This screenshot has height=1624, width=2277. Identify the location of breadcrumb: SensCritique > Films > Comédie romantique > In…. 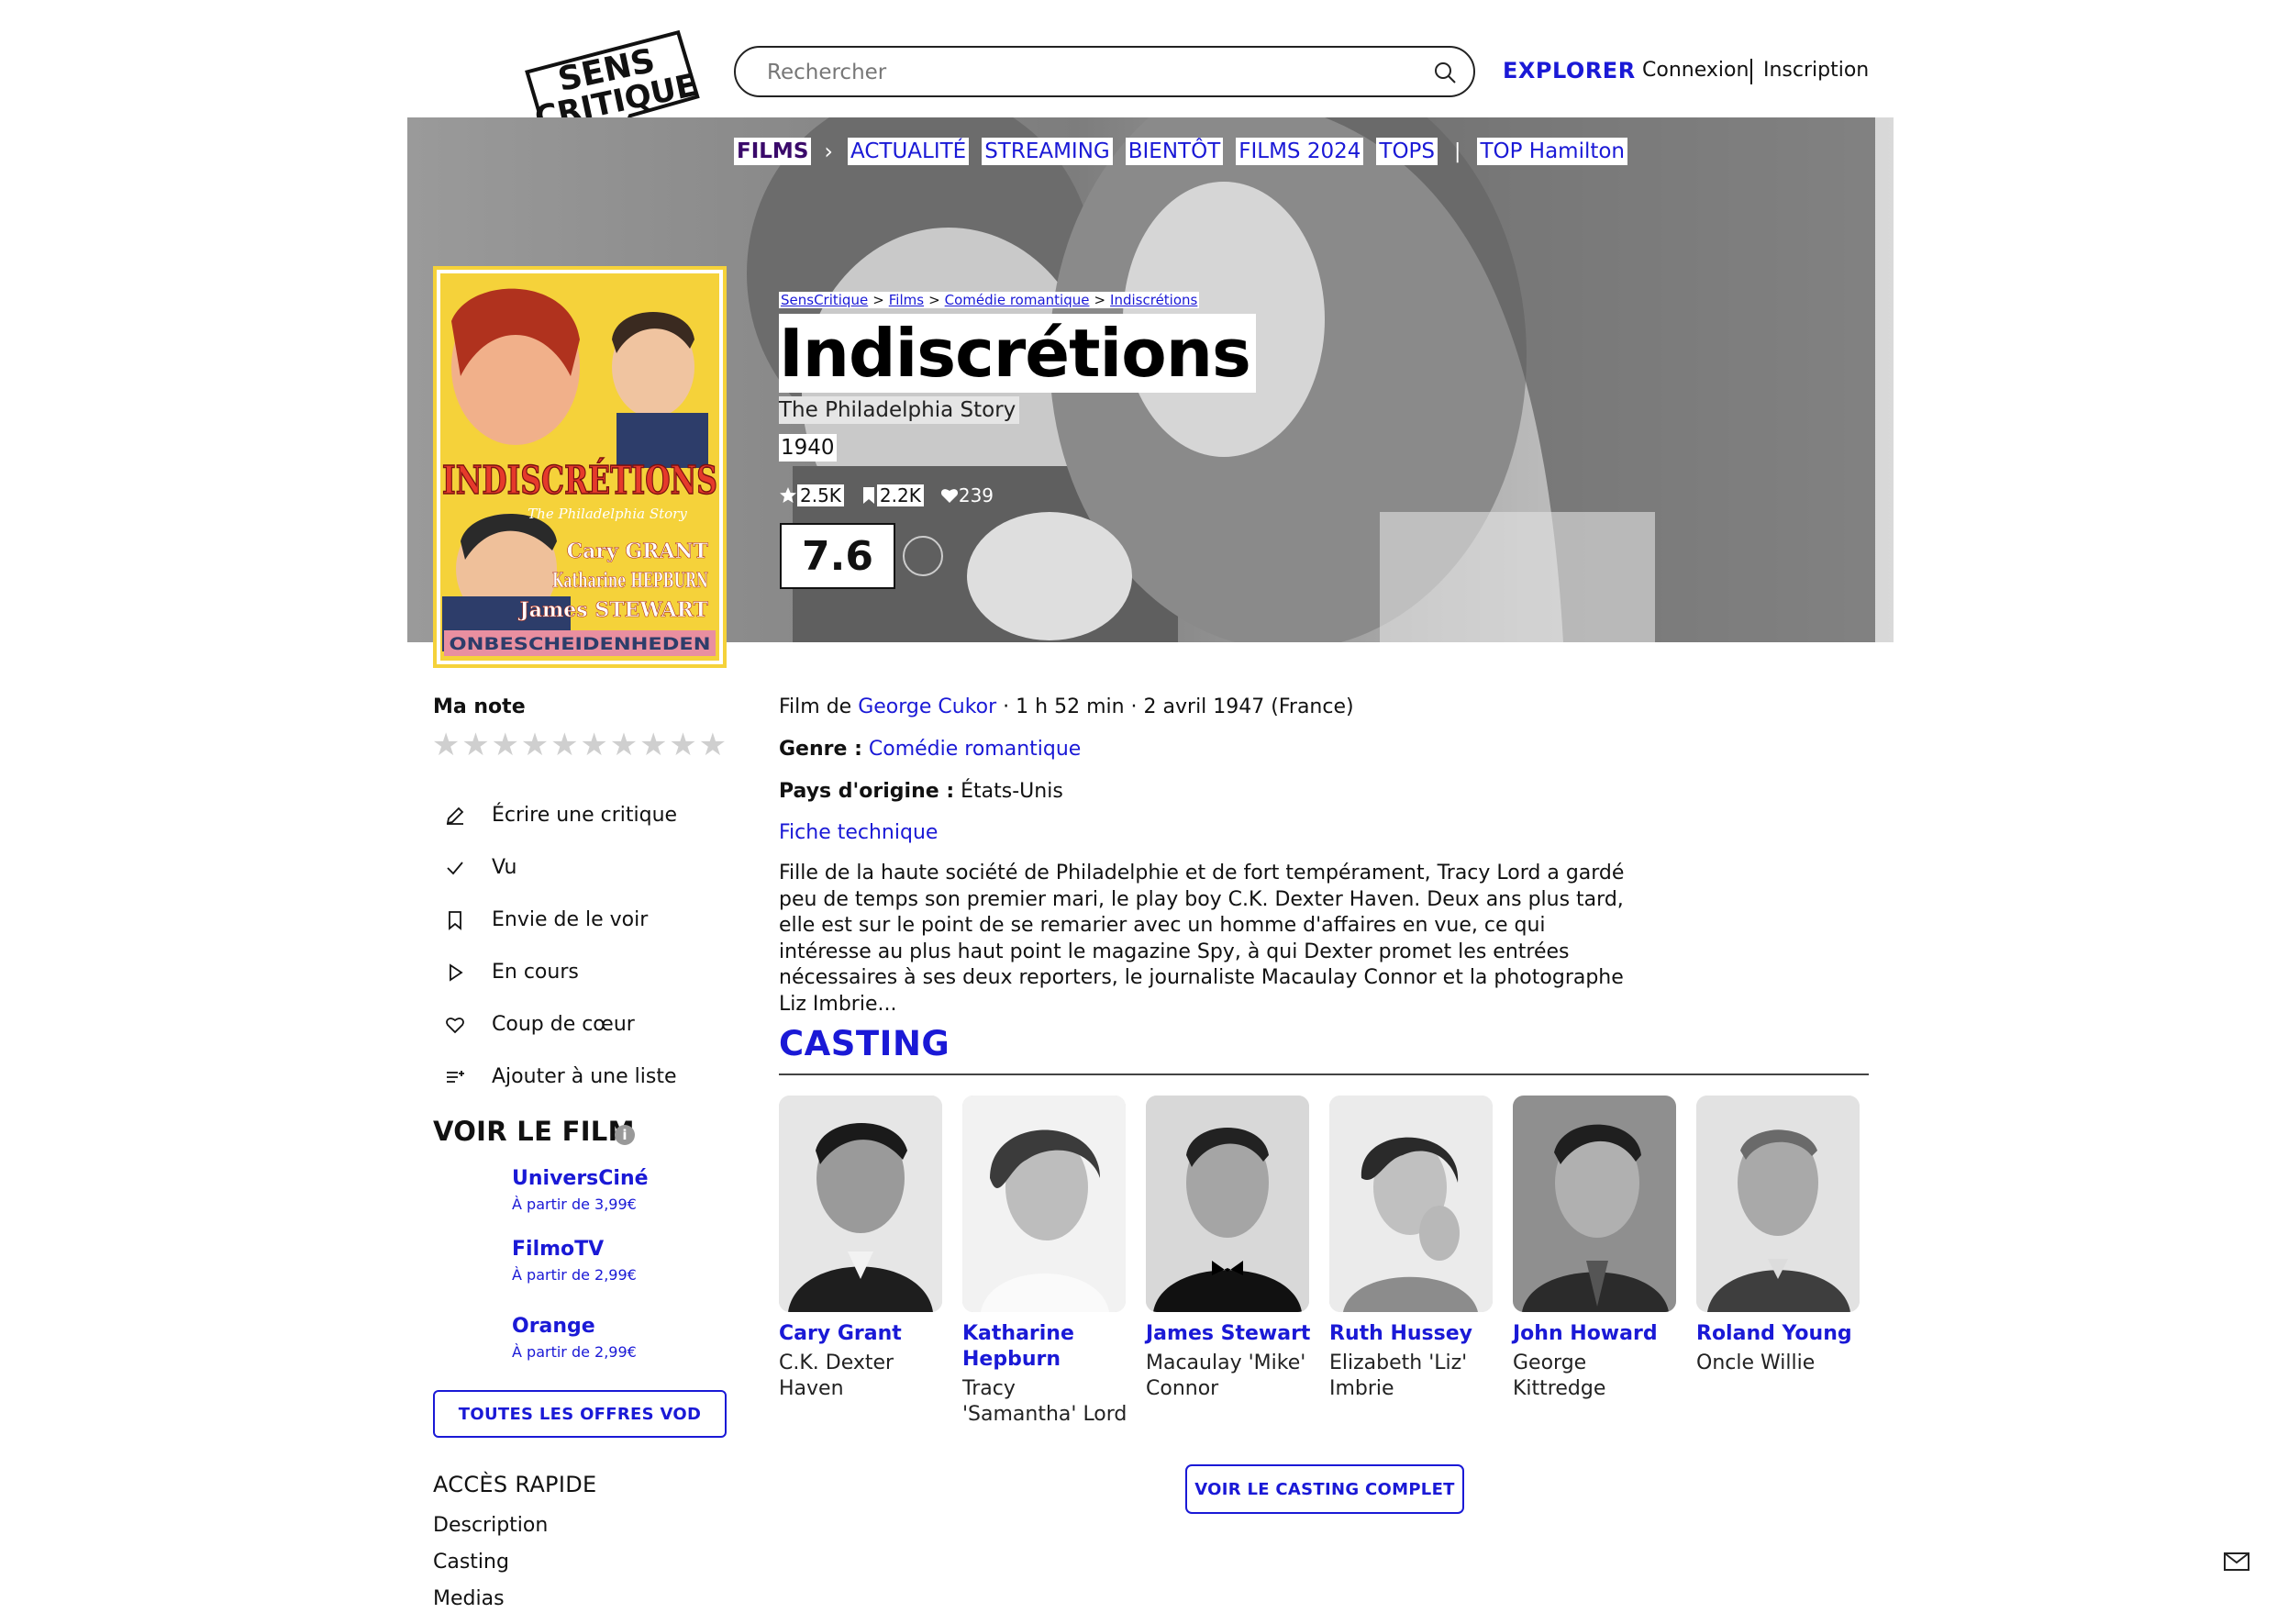
(990, 300).